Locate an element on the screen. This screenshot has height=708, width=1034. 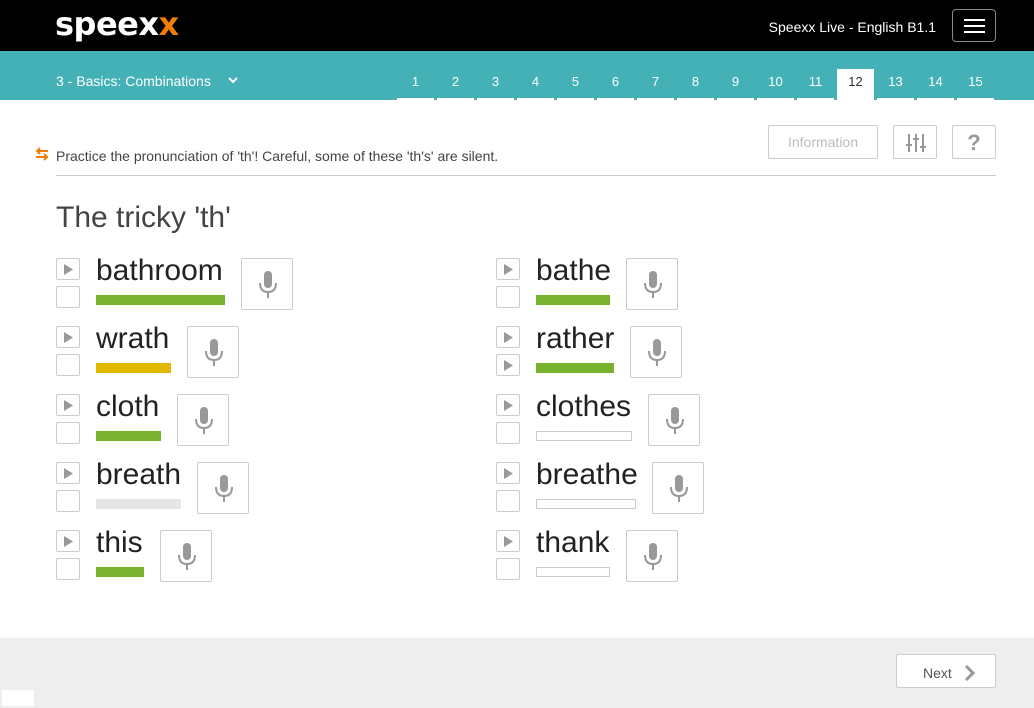
information-button: Information is located at coordinates (823, 142).